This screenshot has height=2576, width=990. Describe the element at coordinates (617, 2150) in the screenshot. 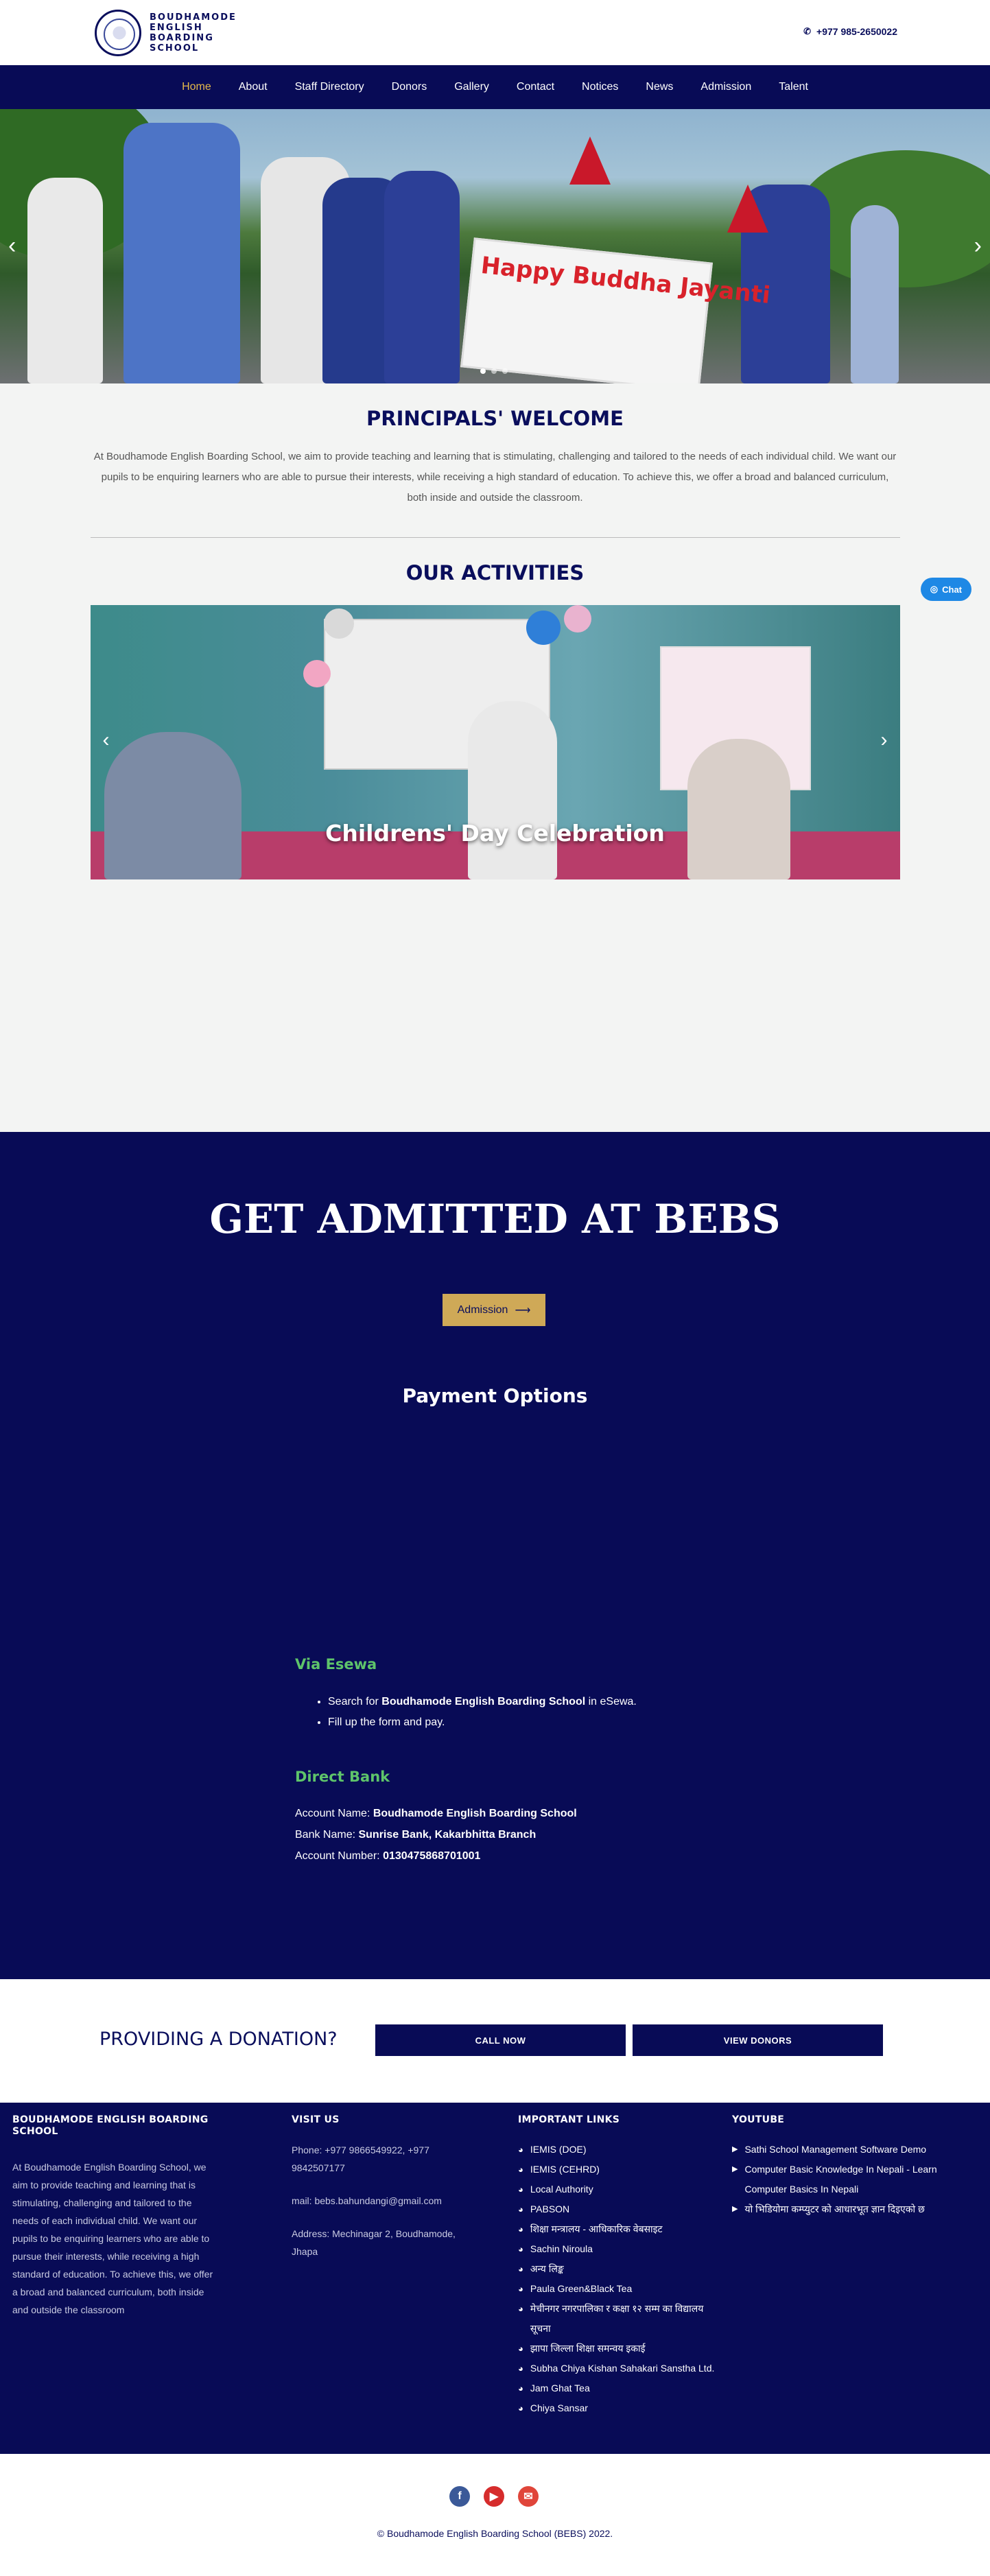

I see `important-link: ◕ IEMIS (DOE)` at that location.